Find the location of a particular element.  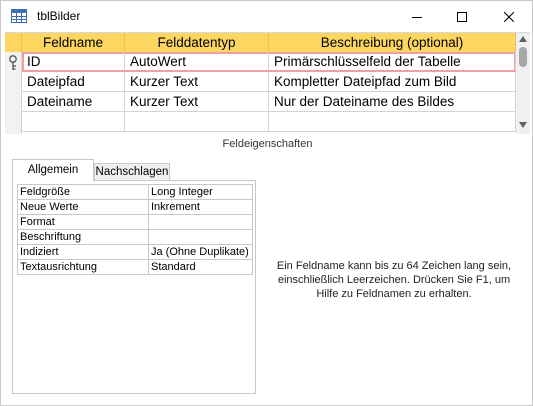

property-value: Standard is located at coordinates (200, 267).